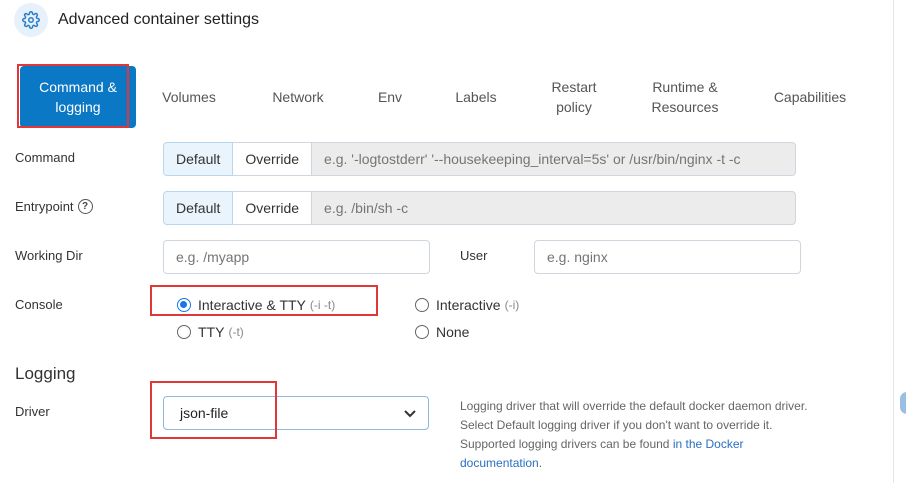  Describe the element at coordinates (198, 159) in the screenshot. I see `command-default-button: Default` at that location.